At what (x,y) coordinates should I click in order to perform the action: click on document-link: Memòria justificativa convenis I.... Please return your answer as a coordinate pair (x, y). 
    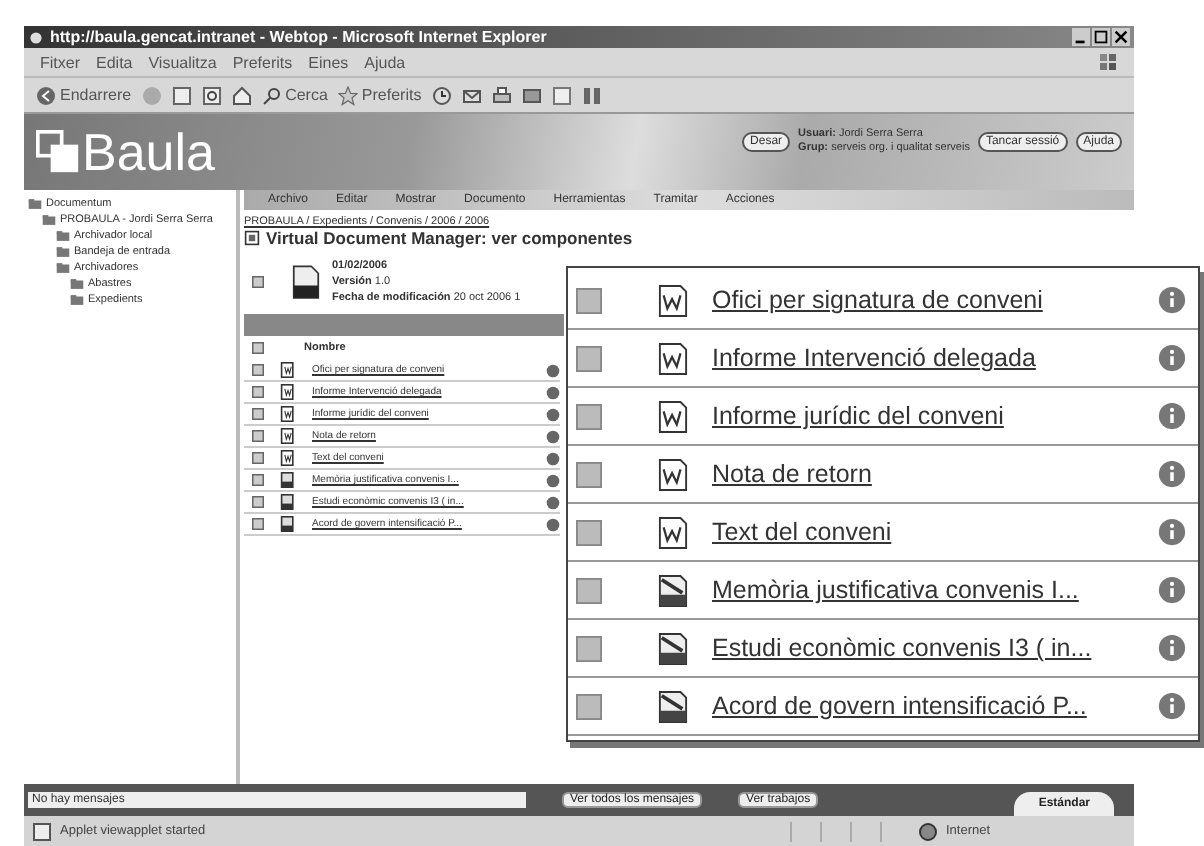
    Looking at the image, I should click on (935, 590).